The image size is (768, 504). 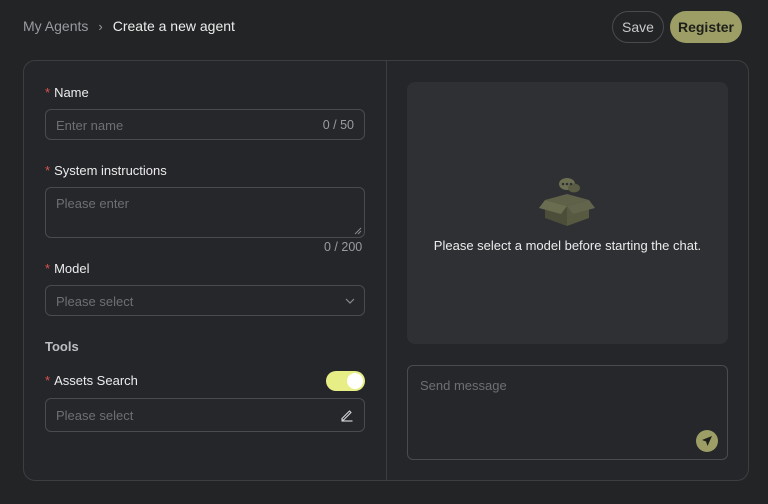 What do you see at coordinates (355, 381) in the screenshot?
I see `toggle-knob` at bounding box center [355, 381].